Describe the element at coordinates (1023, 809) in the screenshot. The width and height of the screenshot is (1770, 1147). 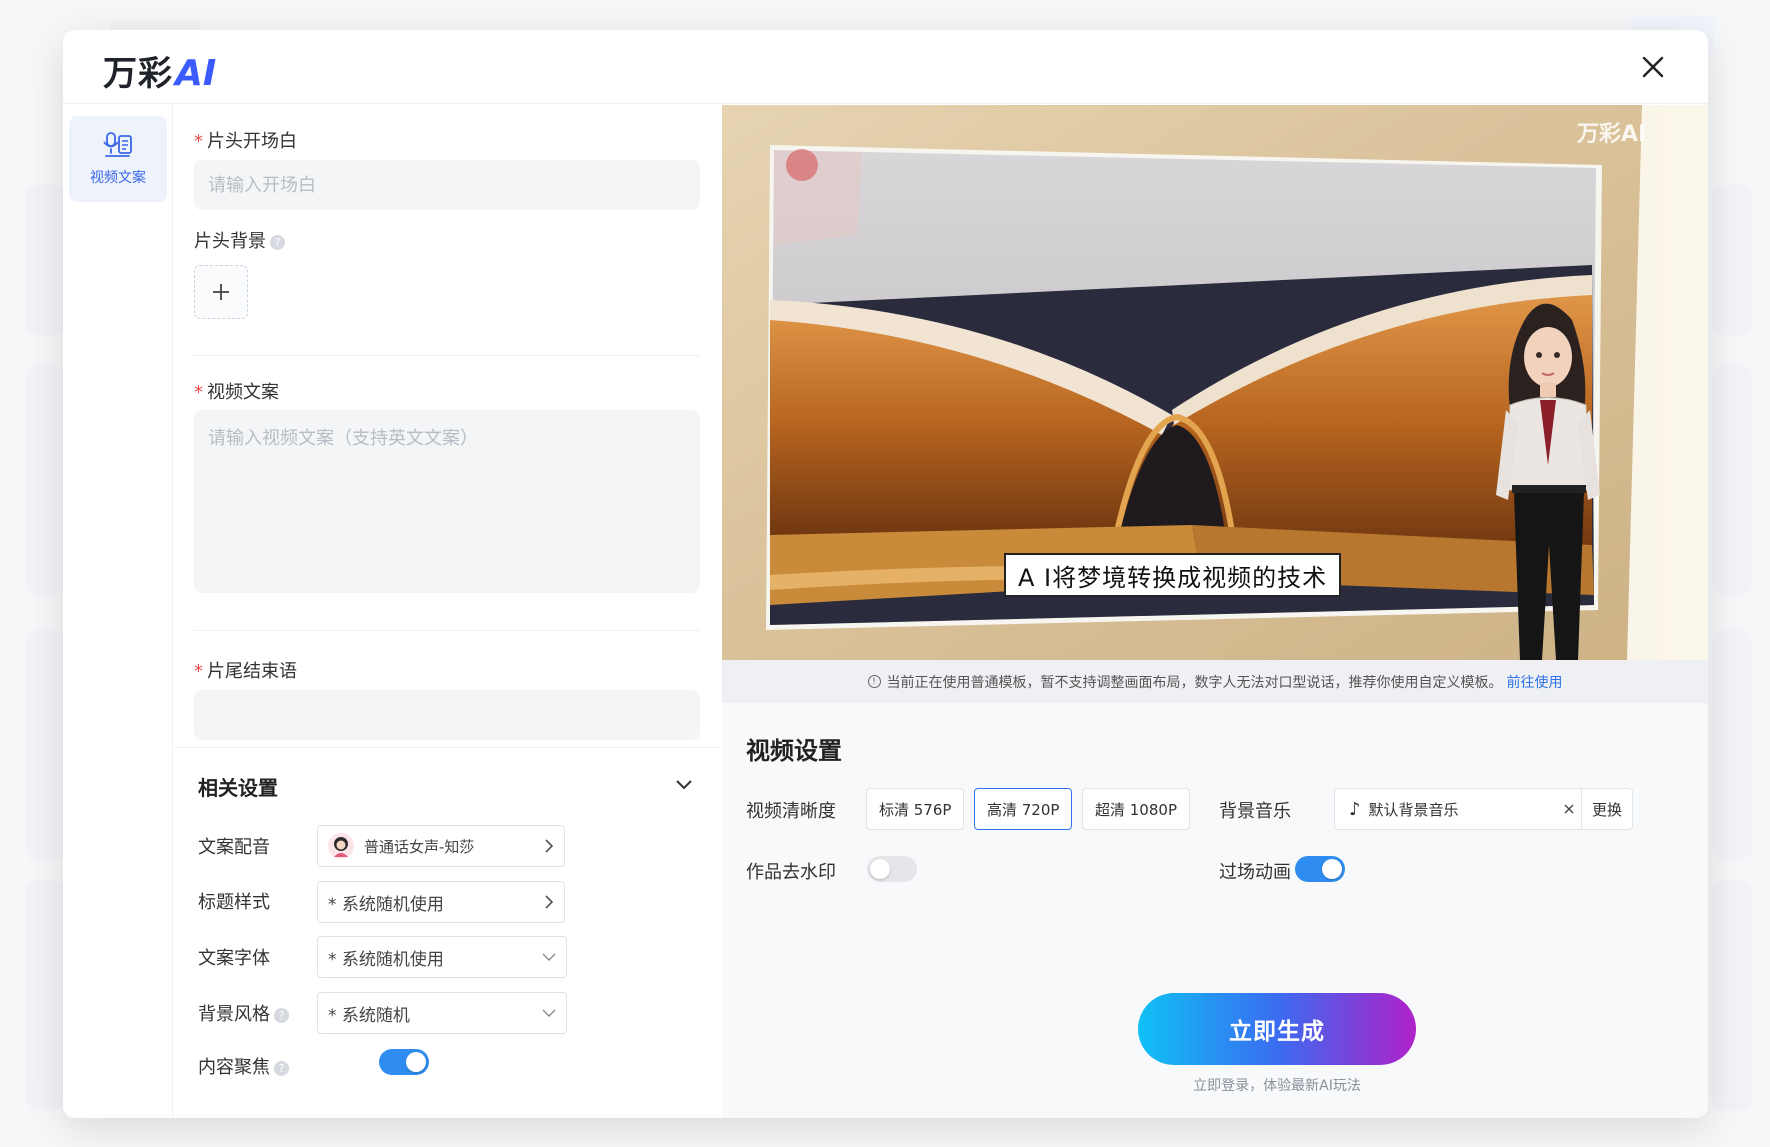
I see `resolution-option-720: 高清 720P` at that location.